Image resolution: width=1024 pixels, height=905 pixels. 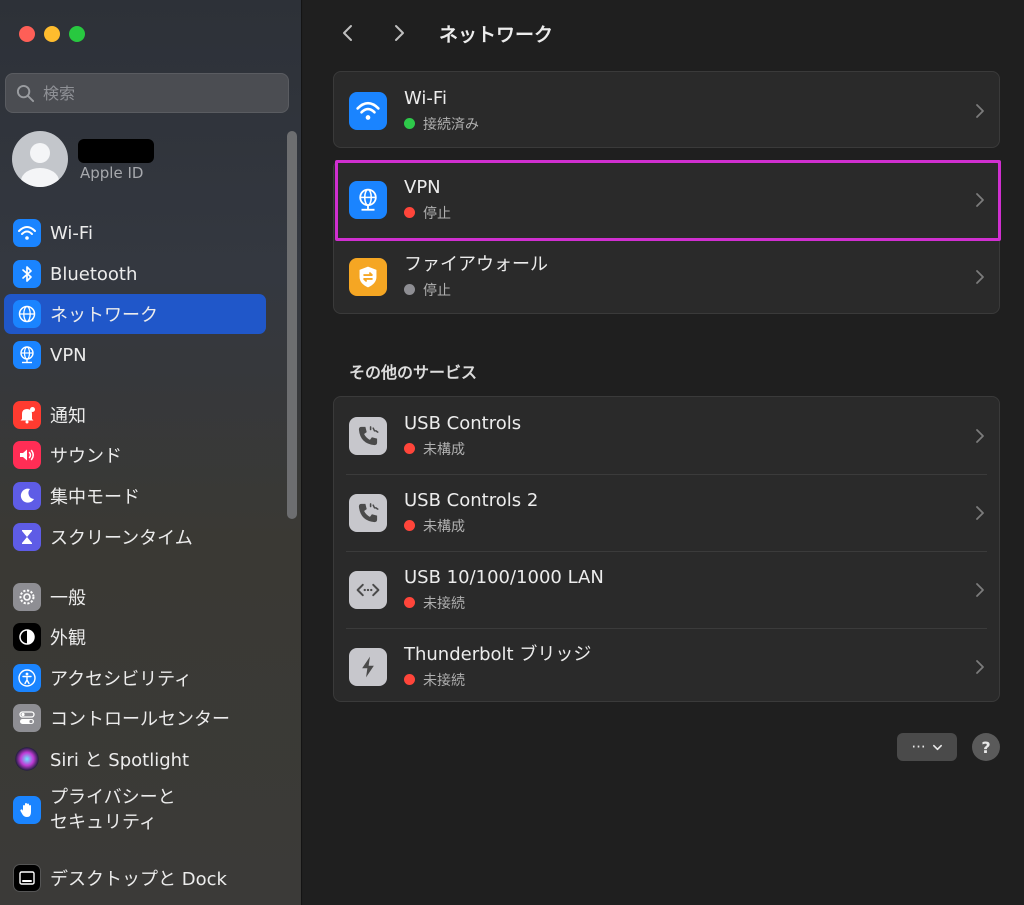 What do you see at coordinates (451, 124) in the screenshot?
I see `service-status: 接続済み` at bounding box center [451, 124].